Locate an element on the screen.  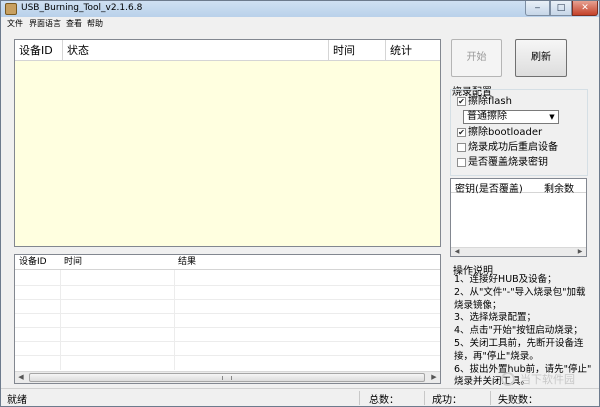
erase-bootloader-checkbox: ✔ 擦除bootloader is located at coordinates (522, 133).